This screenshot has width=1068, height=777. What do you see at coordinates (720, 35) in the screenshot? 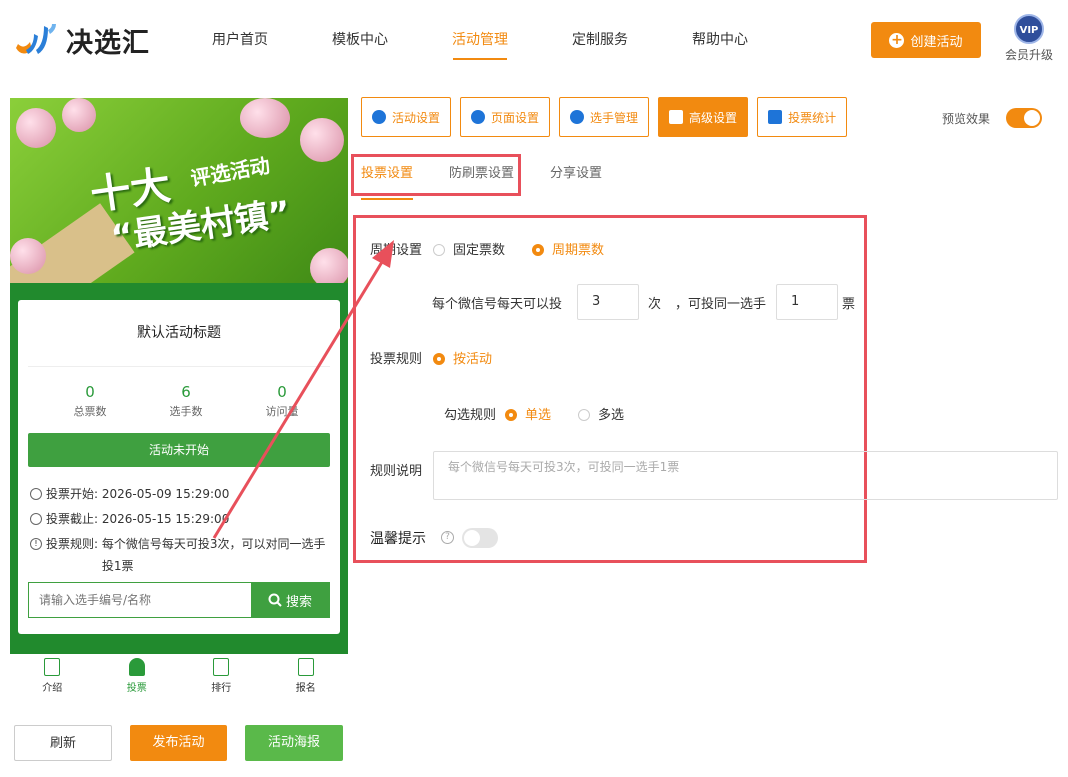
I see `nav-help: 帮助中心` at bounding box center [720, 35].